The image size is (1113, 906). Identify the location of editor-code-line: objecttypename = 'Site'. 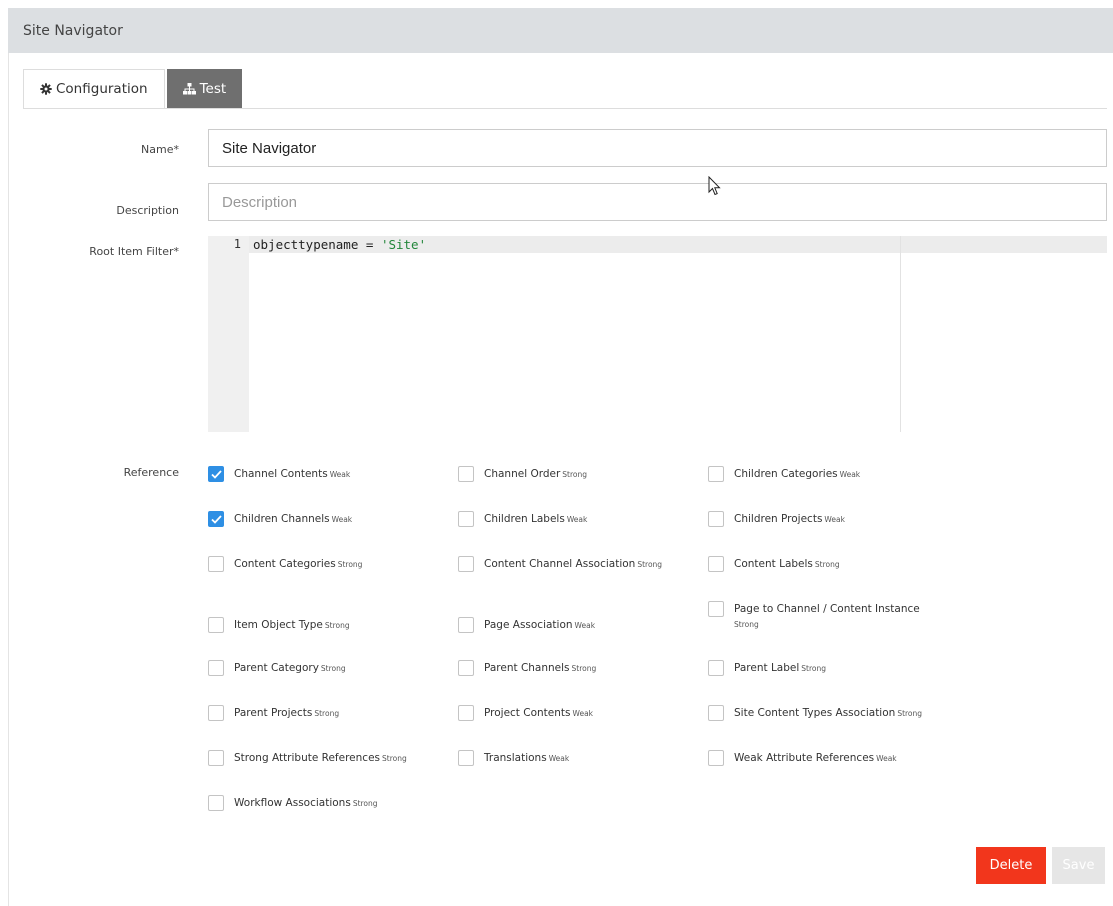
(339, 244).